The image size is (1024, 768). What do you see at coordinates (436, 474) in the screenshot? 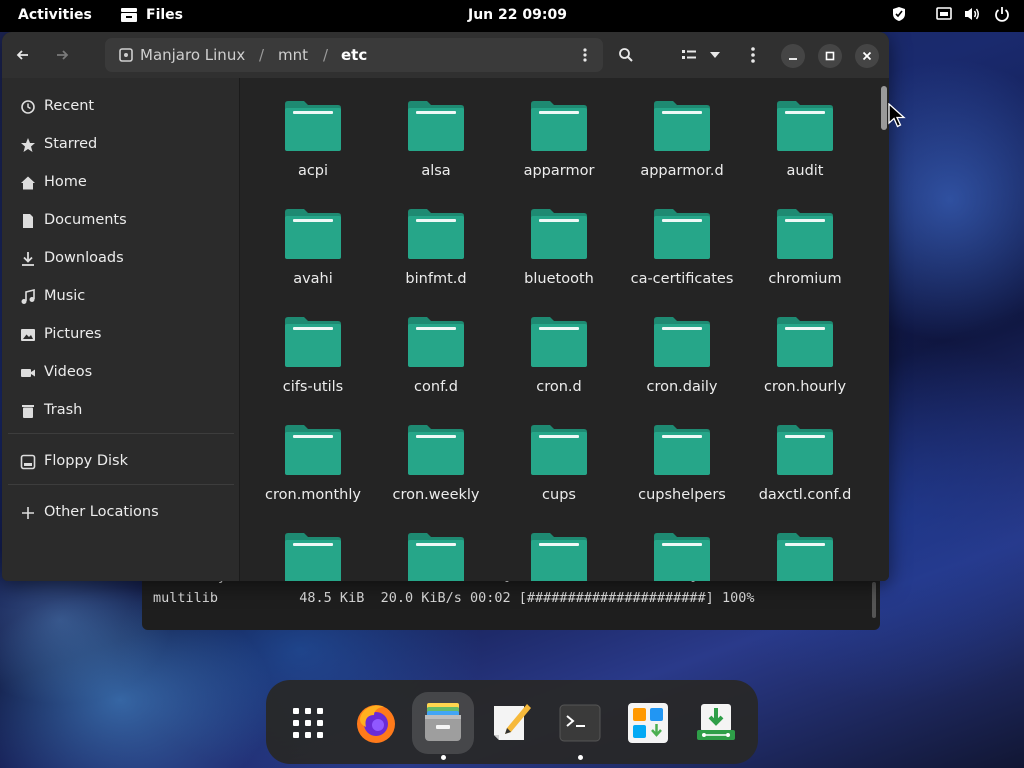
I see `folder-item: cron.weekly` at bounding box center [436, 474].